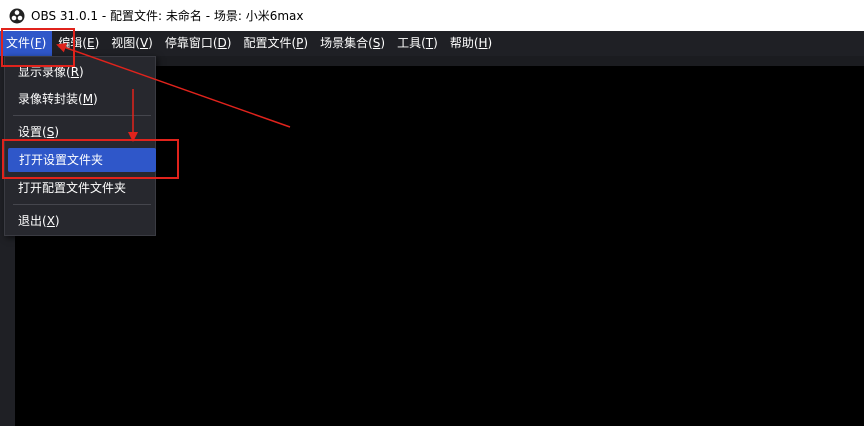 Image resolution: width=864 pixels, height=426 pixels. Describe the element at coordinates (26, 43) in the screenshot. I see `menu-file: 文件(F)` at that location.